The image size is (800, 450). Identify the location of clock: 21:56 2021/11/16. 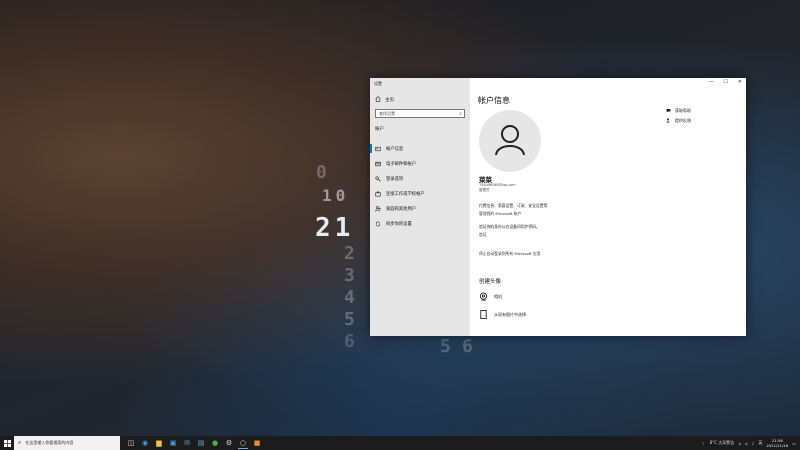
(777, 443).